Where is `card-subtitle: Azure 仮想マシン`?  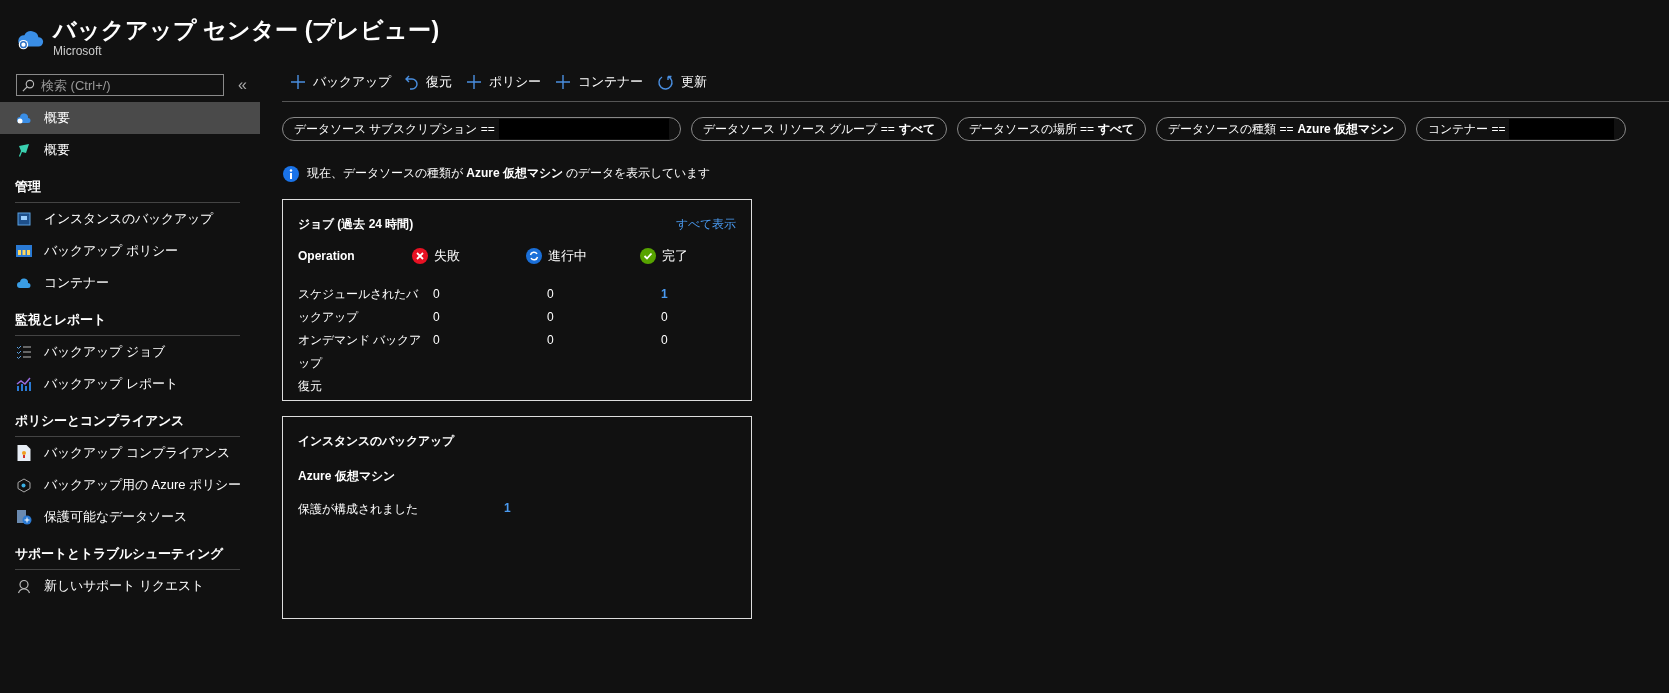 card-subtitle: Azure 仮想マシン is located at coordinates (347, 476).